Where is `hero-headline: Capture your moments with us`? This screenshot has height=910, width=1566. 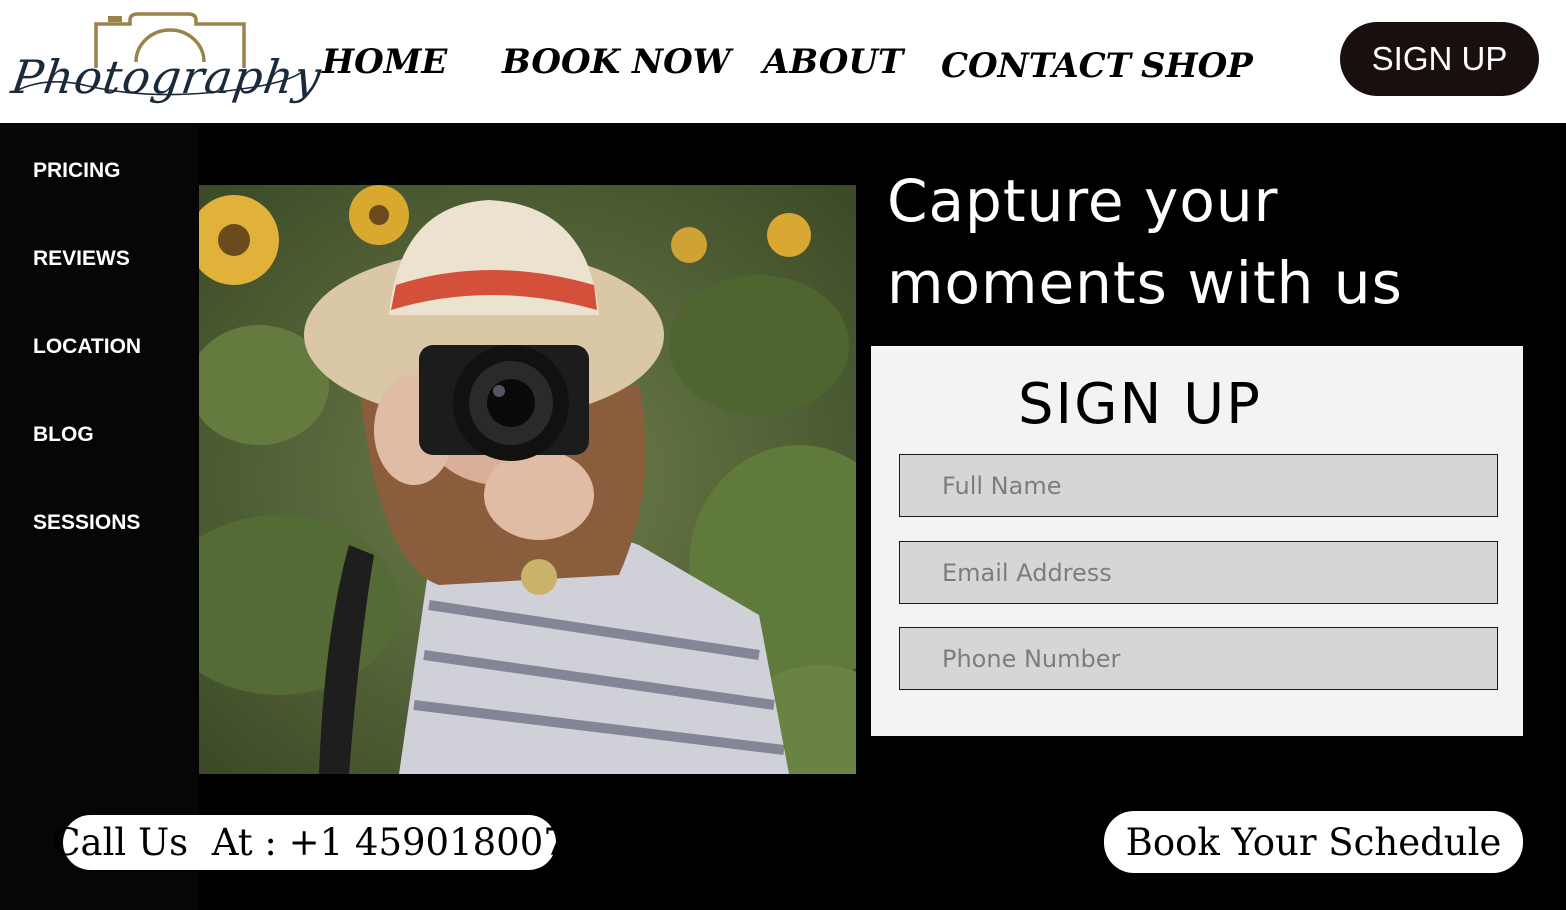
hero-headline: Capture your moments with us is located at coordinates (1207, 242).